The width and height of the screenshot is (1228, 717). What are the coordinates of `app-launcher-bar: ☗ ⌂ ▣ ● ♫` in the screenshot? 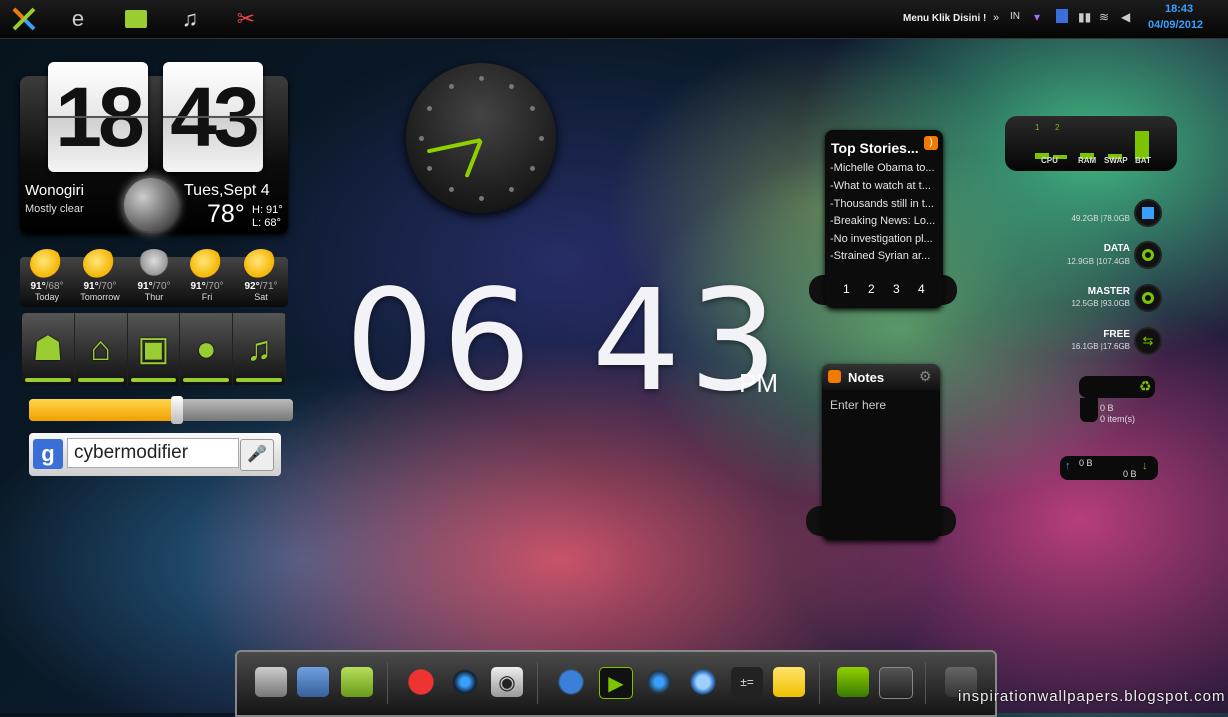 It's located at (154, 349).